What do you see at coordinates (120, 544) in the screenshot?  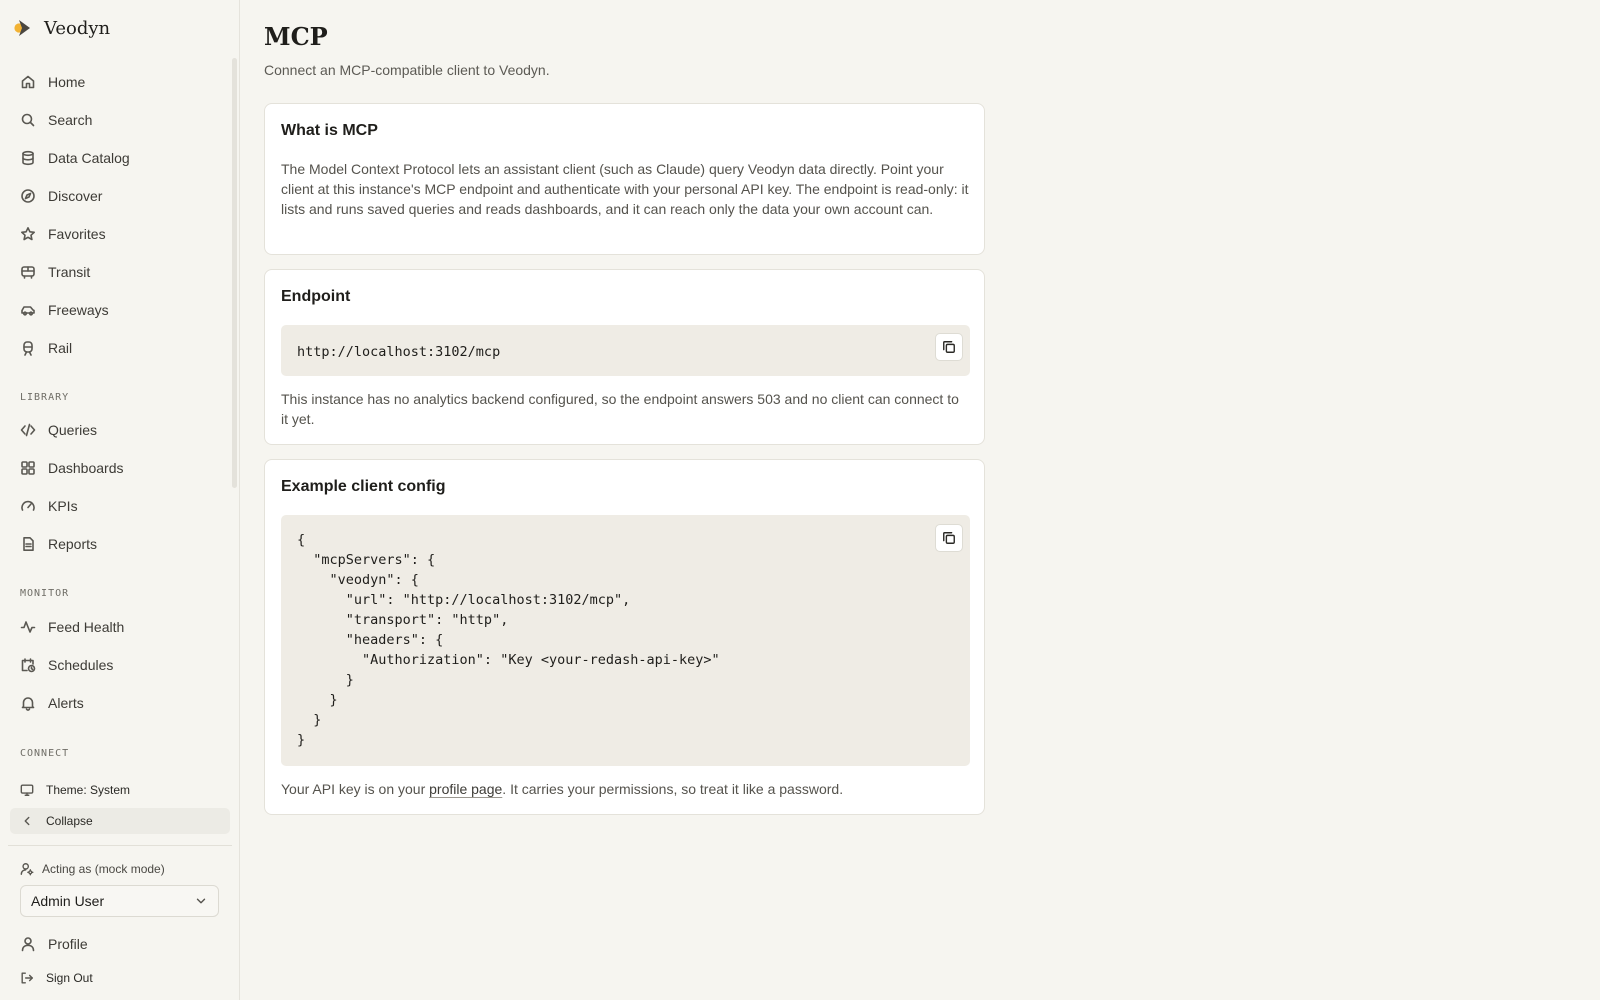 I see `sidebar-item-reports: Reports` at bounding box center [120, 544].